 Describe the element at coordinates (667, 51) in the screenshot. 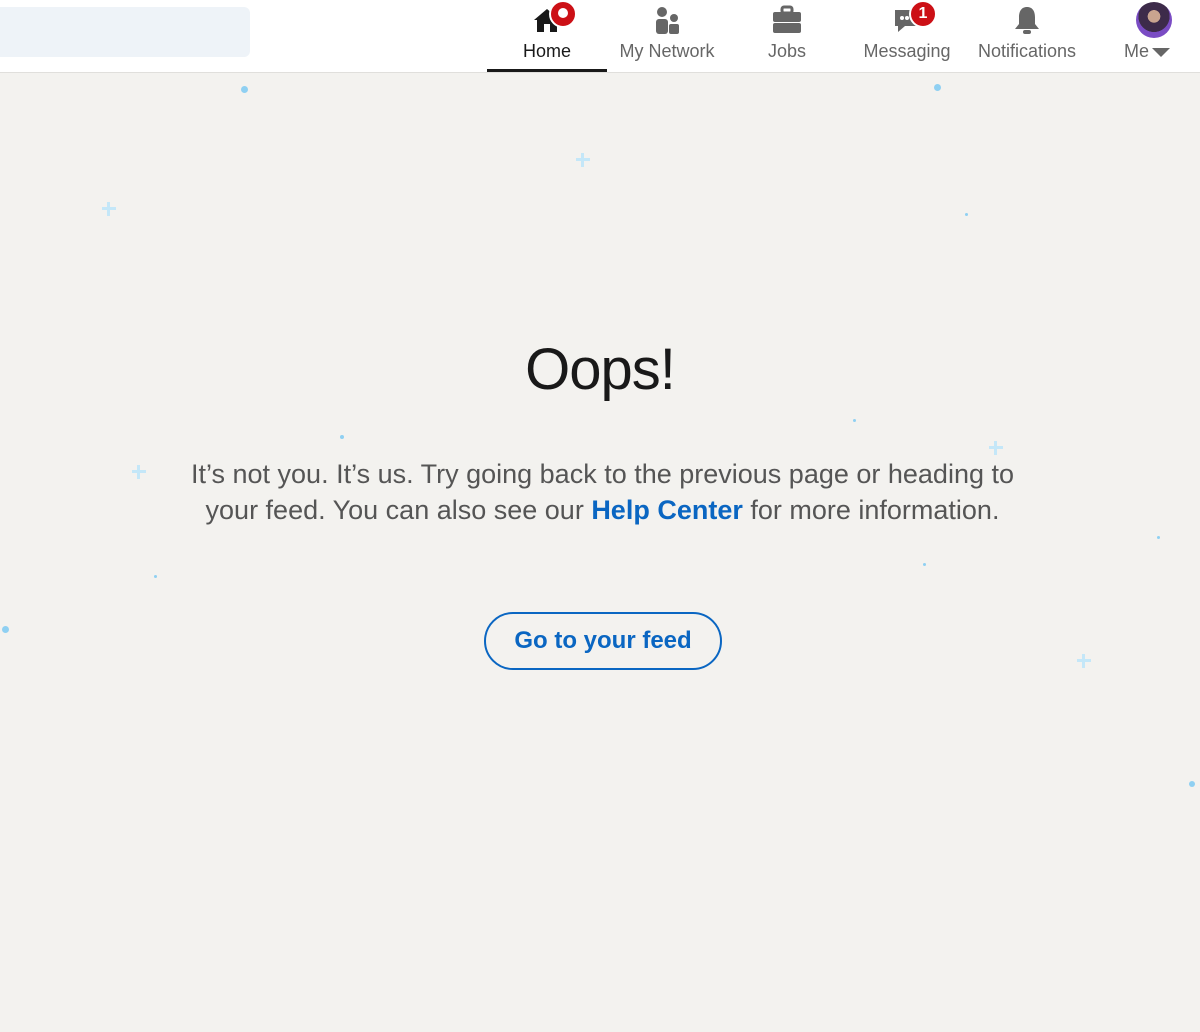

I see `nav-item-label: My Network` at that location.